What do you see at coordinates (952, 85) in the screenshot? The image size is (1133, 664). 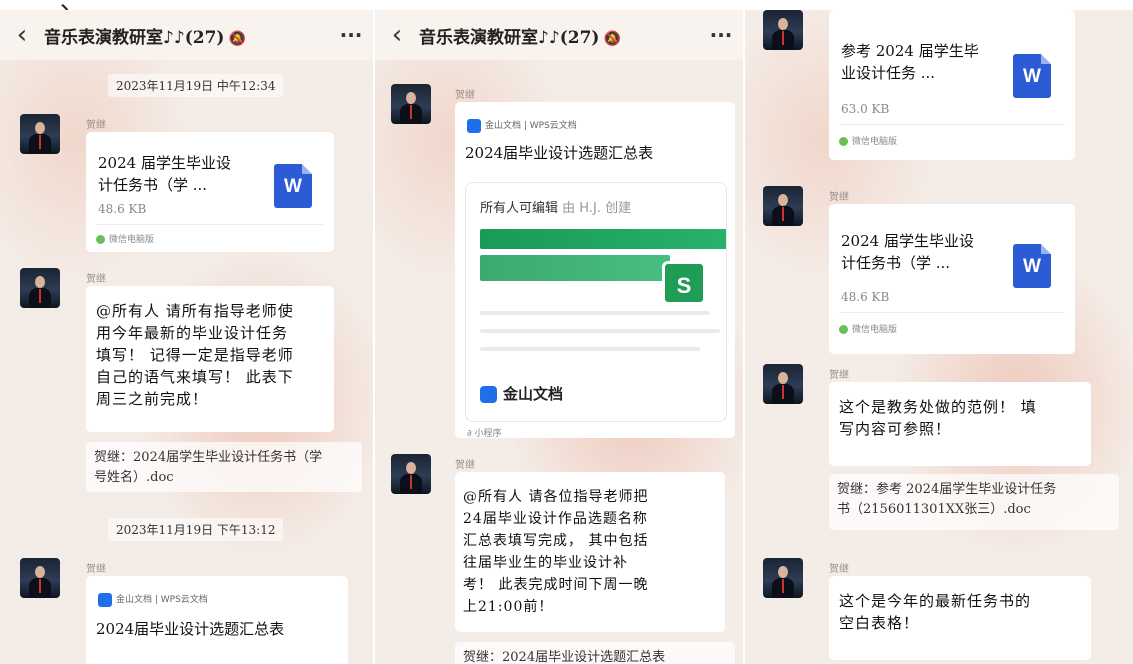 I see `file-message: 参考 2024 届学生毕 业设计任务 ... W 63.0 KB 微信电脑版` at bounding box center [952, 85].